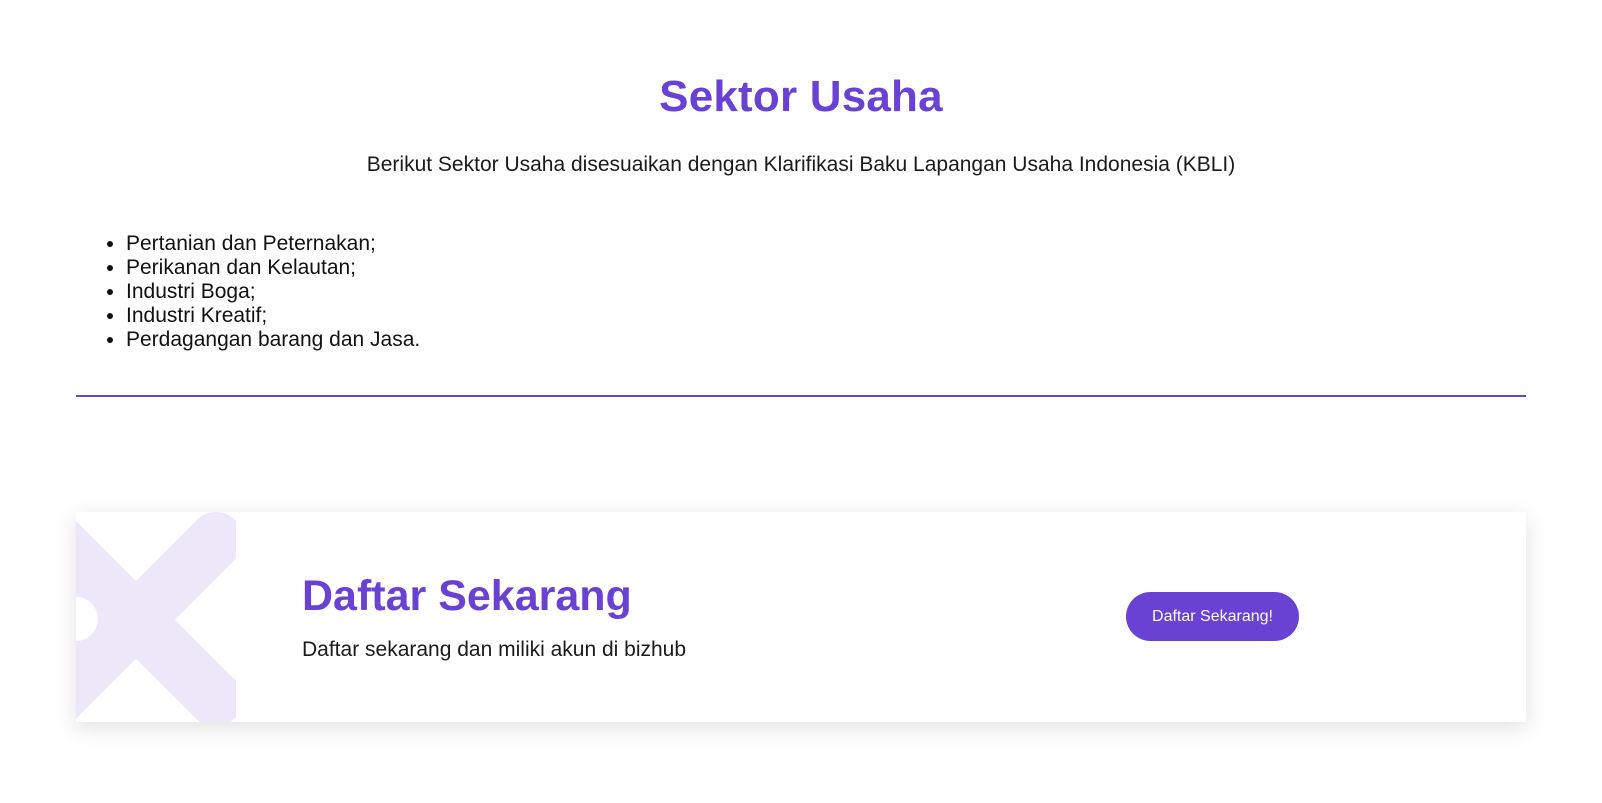 The height and width of the screenshot is (803, 1602). What do you see at coordinates (467, 596) in the screenshot?
I see `cta-title: Daftar Sekarang` at bounding box center [467, 596].